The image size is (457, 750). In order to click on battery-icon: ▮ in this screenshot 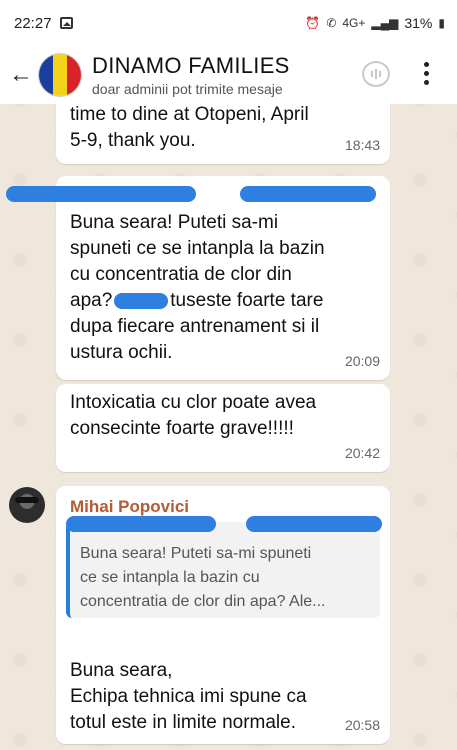, I will do `click(441, 23)`.